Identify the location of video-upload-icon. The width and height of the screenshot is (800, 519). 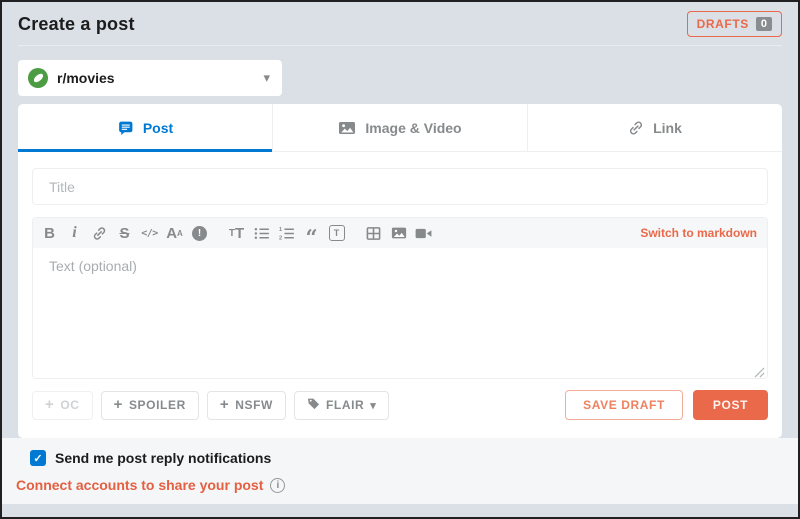
(423, 233).